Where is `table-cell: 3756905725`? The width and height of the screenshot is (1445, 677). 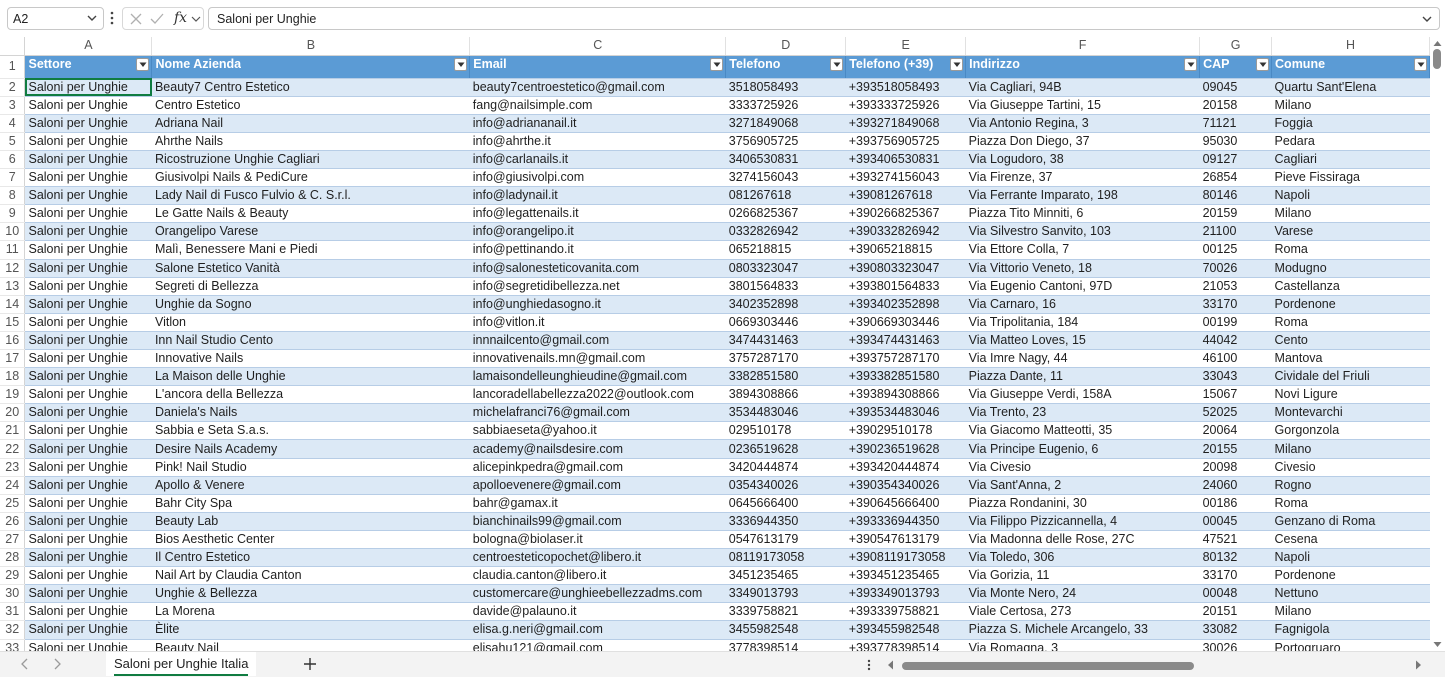
table-cell: 3756905725 is located at coordinates (785, 141).